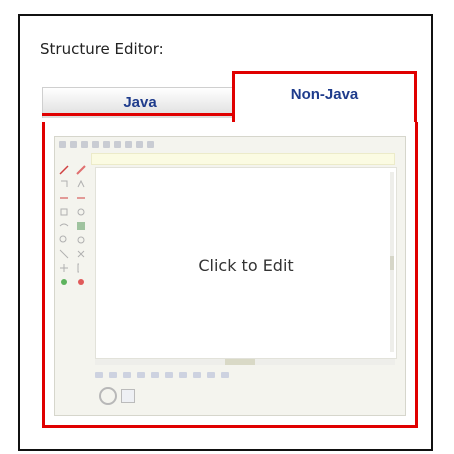 Image resolution: width=454 pixels, height=454 pixels. Describe the element at coordinates (81, 183) in the screenshot. I see `chain-tool-icon` at that location.